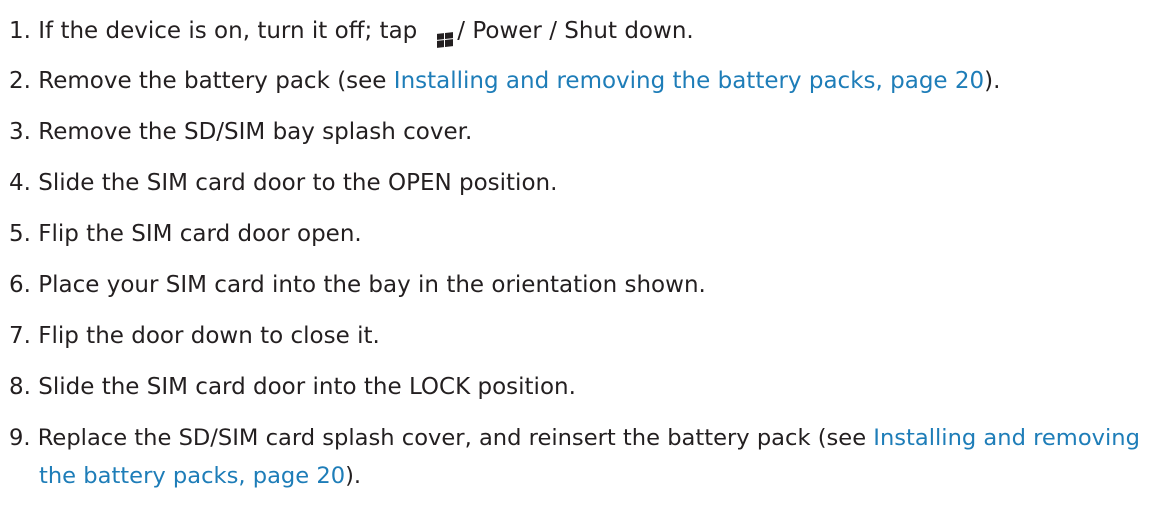 The image size is (1158, 531). What do you see at coordinates (20, 81) in the screenshot?
I see `step-number: 2.` at bounding box center [20, 81].